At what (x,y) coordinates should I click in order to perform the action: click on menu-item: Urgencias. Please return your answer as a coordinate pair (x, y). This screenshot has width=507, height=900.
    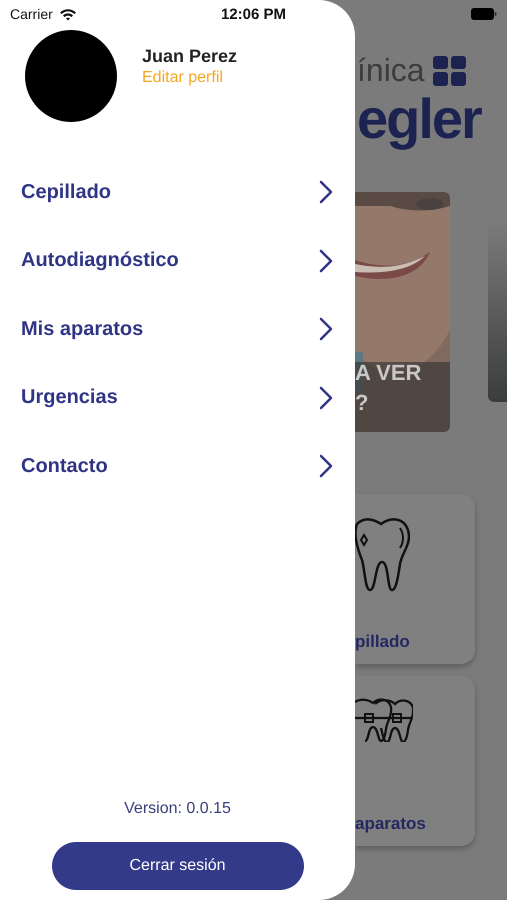
    Looking at the image, I should click on (177, 398).